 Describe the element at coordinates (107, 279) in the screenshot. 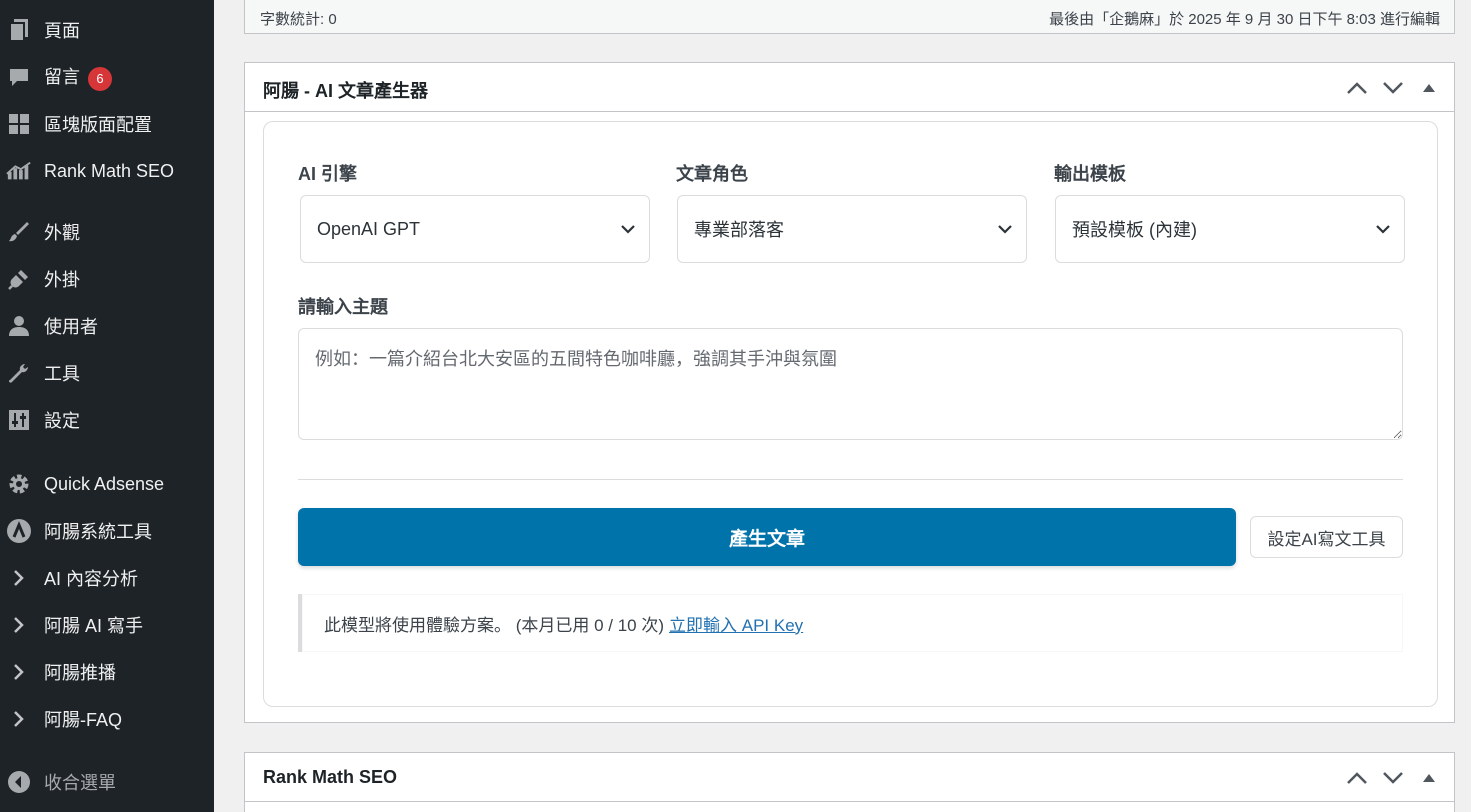

I see `sidebar-item-plugins: 外掛` at that location.